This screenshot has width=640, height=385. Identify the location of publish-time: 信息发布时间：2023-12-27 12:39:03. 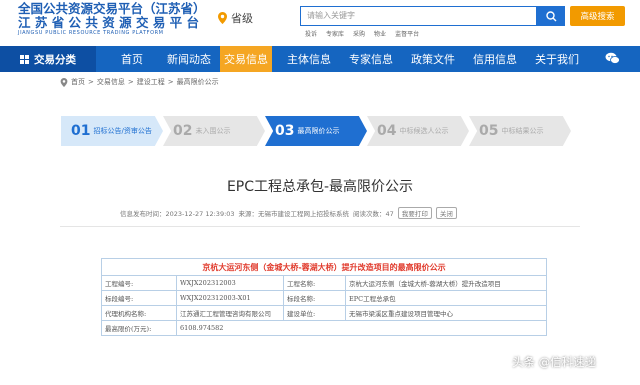
(177, 214).